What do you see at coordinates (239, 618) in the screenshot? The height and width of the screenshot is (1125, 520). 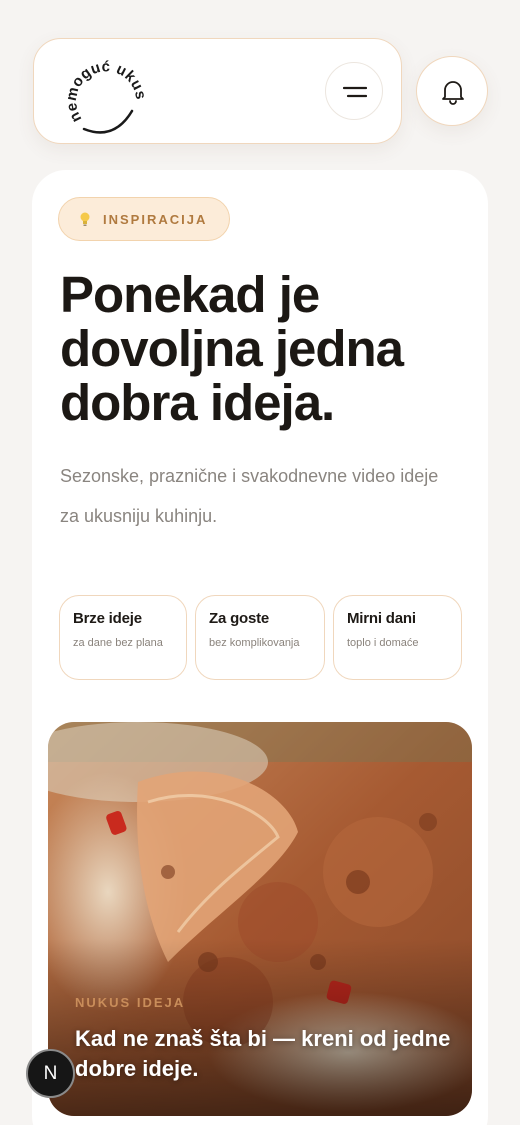 I see `chip-title: Za goste` at bounding box center [239, 618].